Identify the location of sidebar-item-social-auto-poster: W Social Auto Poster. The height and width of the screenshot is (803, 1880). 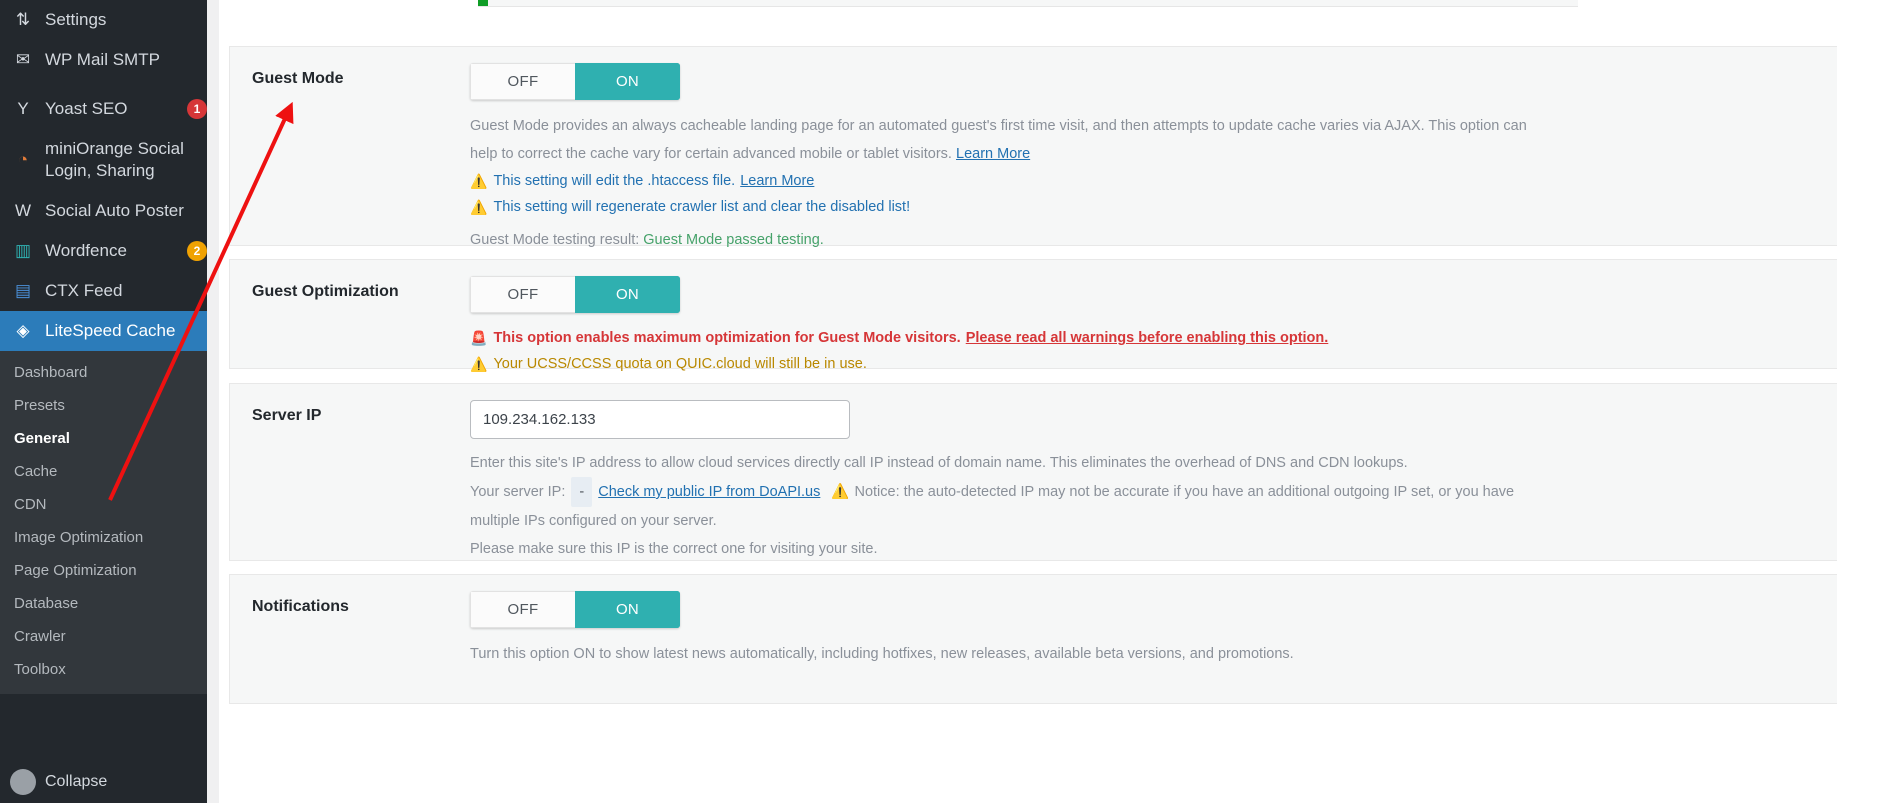
(103, 211).